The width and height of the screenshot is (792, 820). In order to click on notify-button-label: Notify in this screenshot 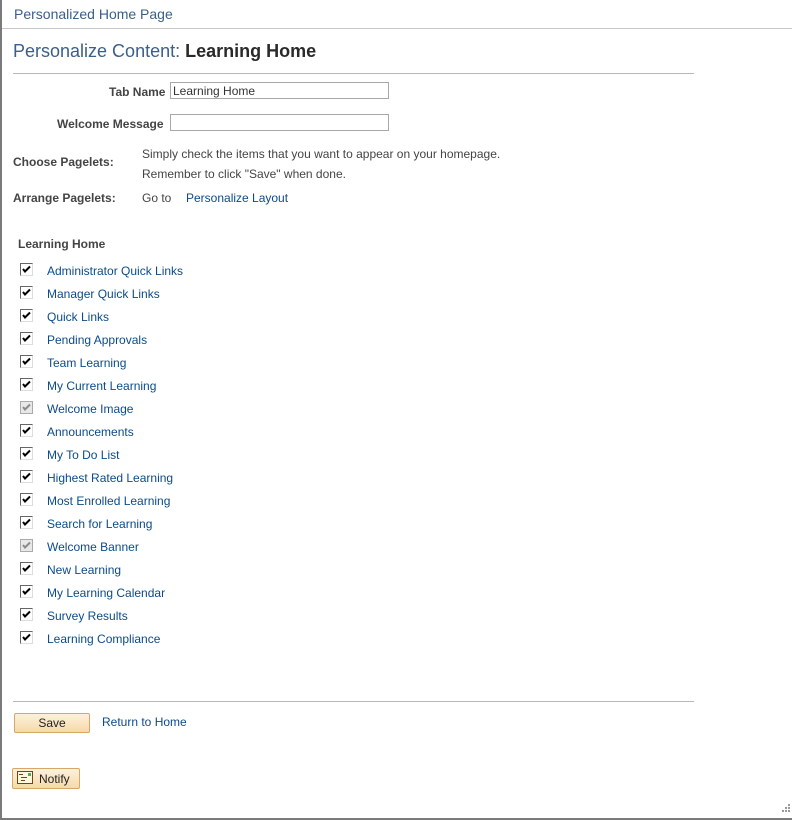, I will do `click(54, 778)`.